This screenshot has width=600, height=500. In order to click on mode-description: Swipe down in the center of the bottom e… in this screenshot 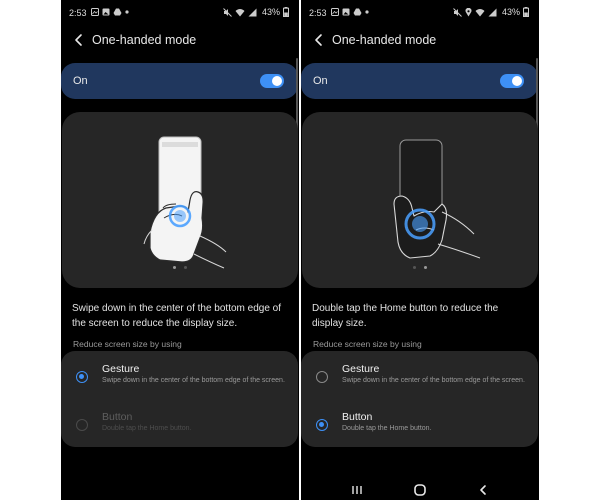, I will do `click(177, 316)`.